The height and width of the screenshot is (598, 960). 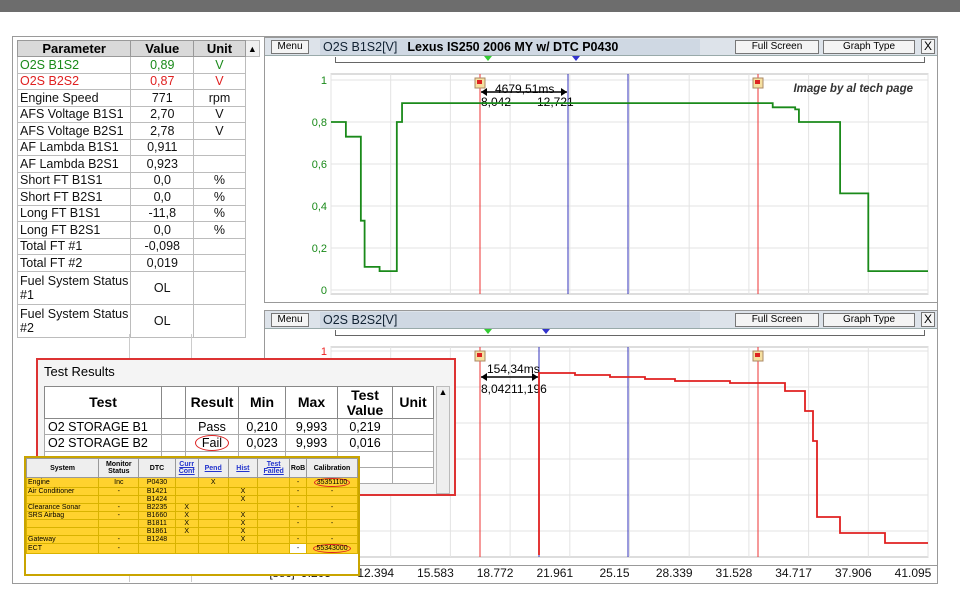 What do you see at coordinates (74, 164) in the screenshot?
I see `param-name: AF Lambda B2S1` at bounding box center [74, 164].